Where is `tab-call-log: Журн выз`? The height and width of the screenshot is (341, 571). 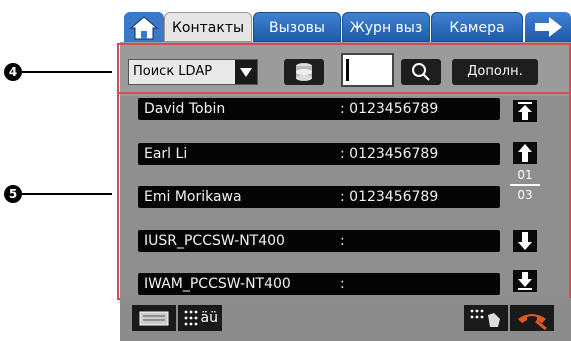 tab-call-log: Журн выз is located at coordinates (386, 27).